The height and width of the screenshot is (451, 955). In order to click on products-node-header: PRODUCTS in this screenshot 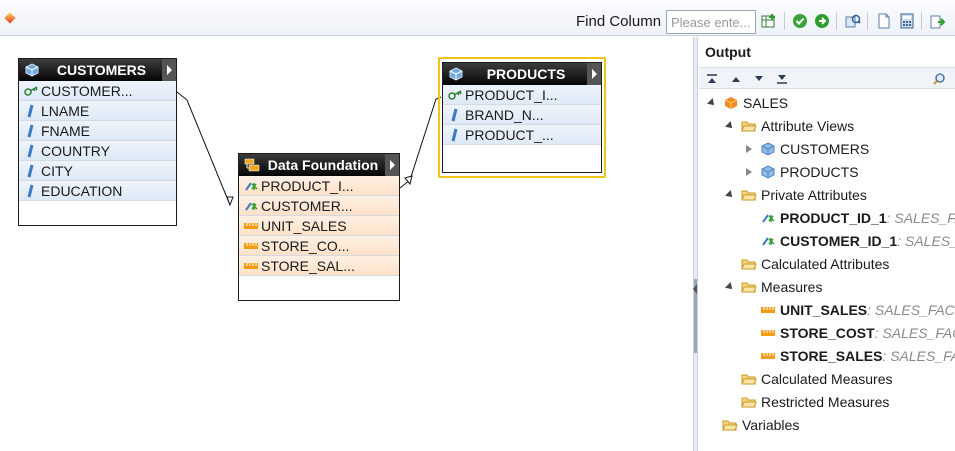, I will do `click(522, 74)`.